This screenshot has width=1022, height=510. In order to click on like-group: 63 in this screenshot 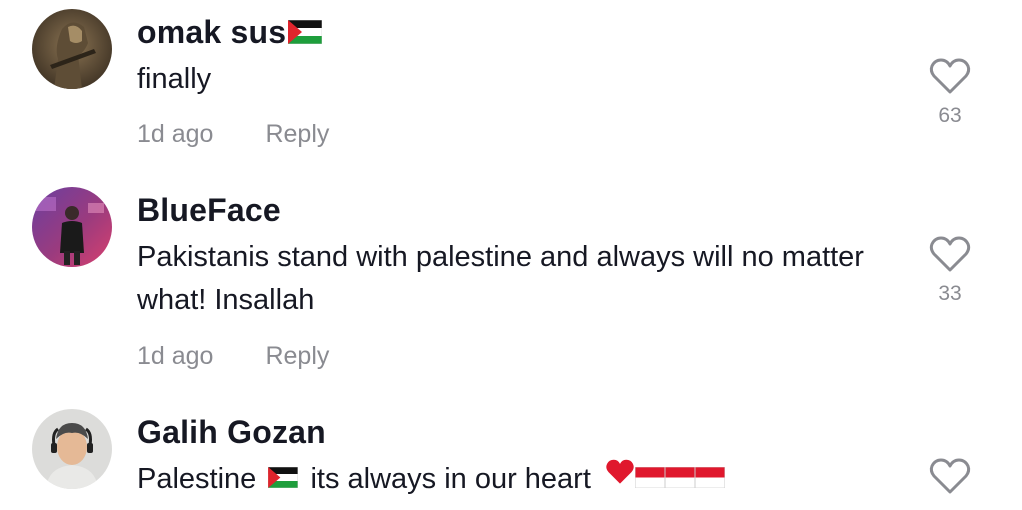, I will do `click(950, 93)`.